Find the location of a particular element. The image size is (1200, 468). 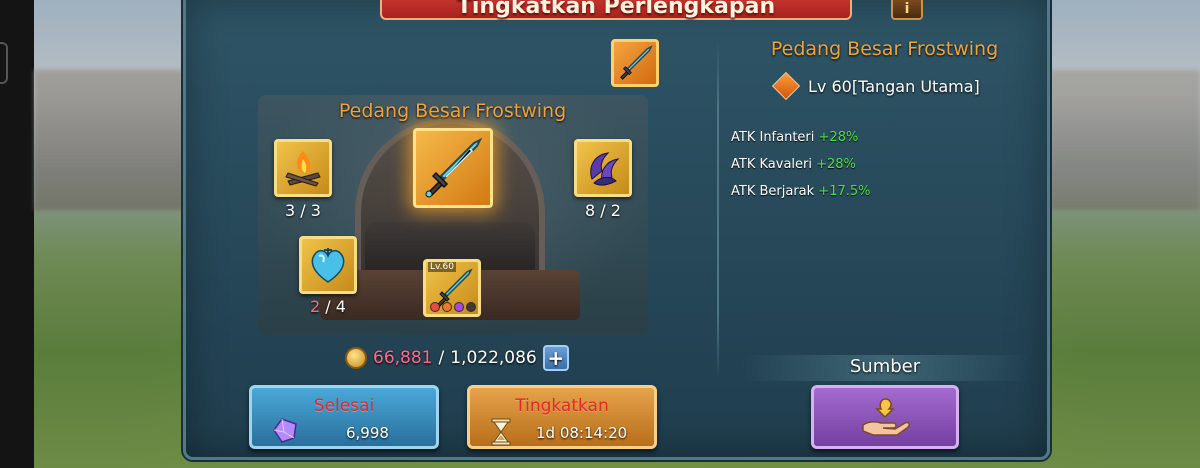

main-equipment-slot is located at coordinates (453, 168).